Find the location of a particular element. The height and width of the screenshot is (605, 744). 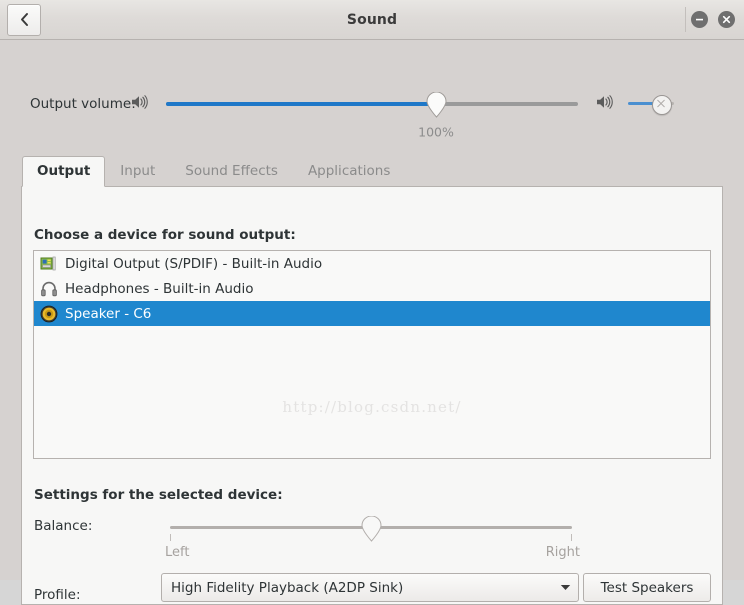

settings-for-device-label: Settings for the selected device: is located at coordinates (158, 495).